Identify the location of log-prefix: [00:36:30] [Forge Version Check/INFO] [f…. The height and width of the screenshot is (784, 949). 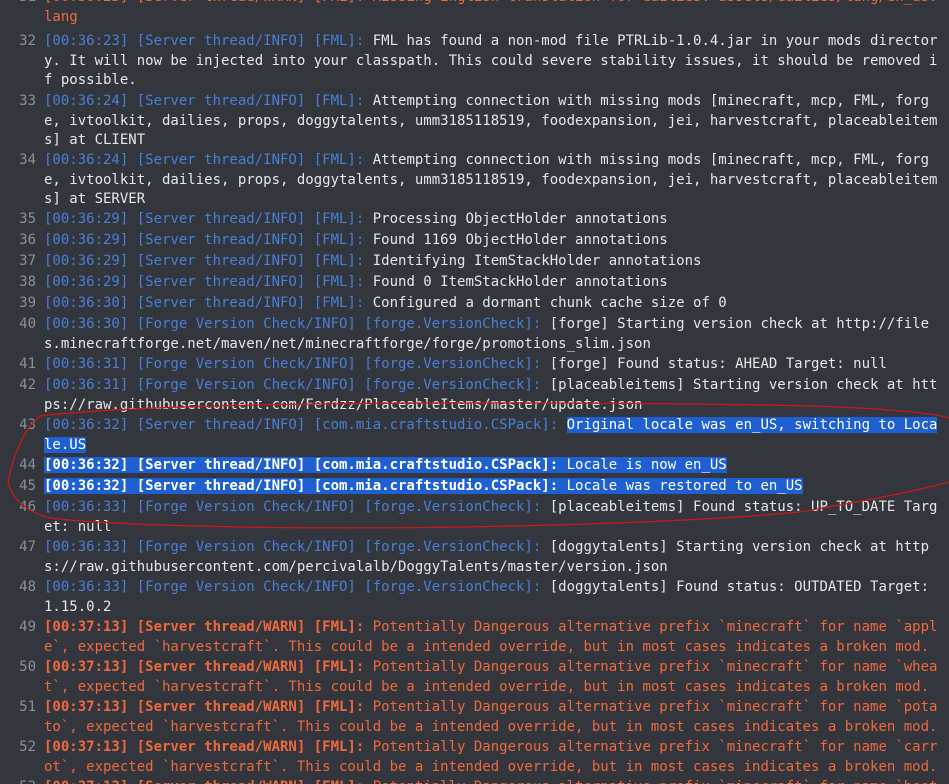
(293, 324).